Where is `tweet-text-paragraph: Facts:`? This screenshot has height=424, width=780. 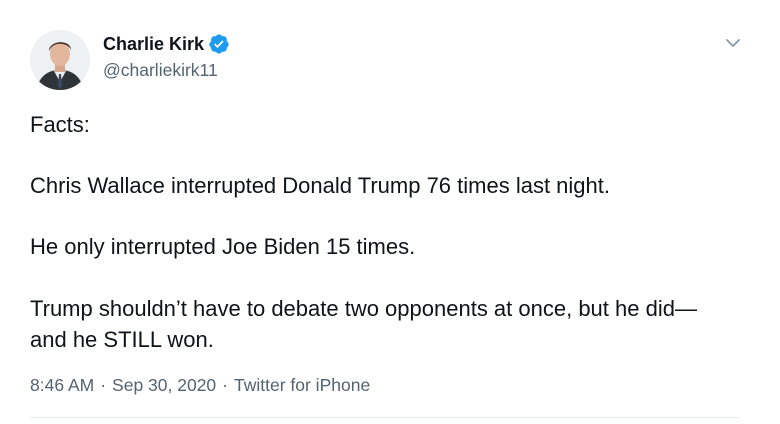 tweet-text-paragraph: Facts: is located at coordinates (60, 124).